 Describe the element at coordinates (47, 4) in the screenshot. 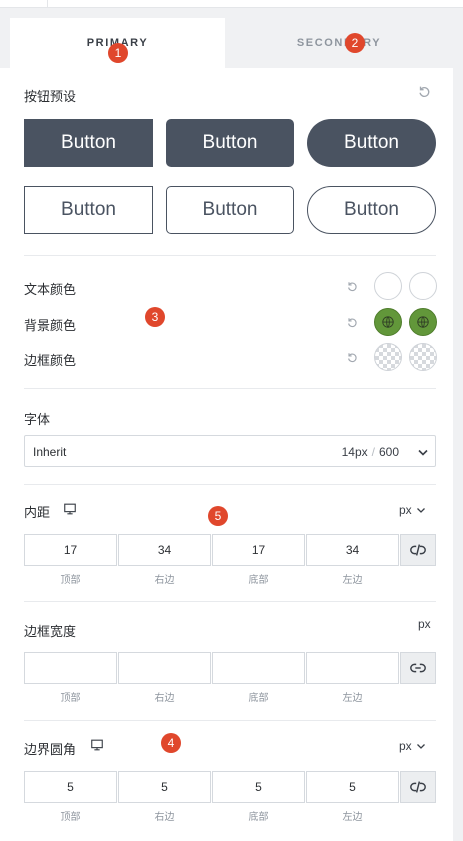

I see `top-bar-separator` at that location.